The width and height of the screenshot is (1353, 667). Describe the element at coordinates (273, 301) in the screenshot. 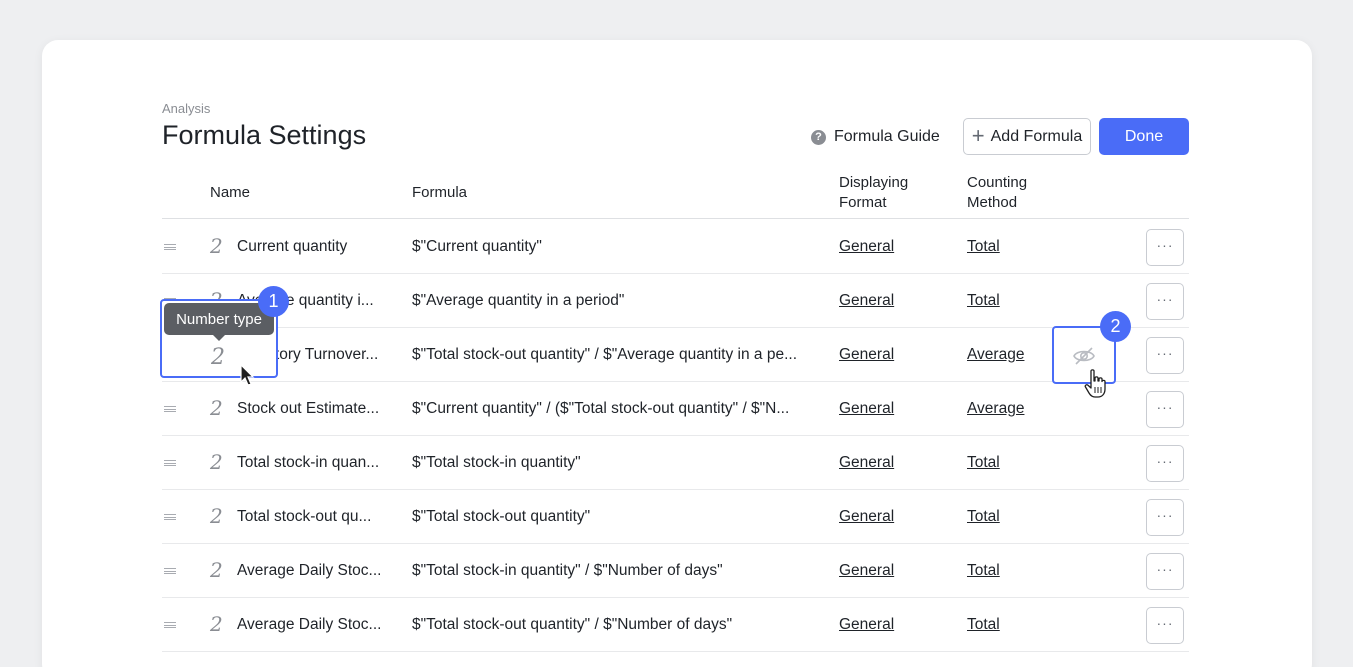

I see `step-badge-1: 1` at that location.